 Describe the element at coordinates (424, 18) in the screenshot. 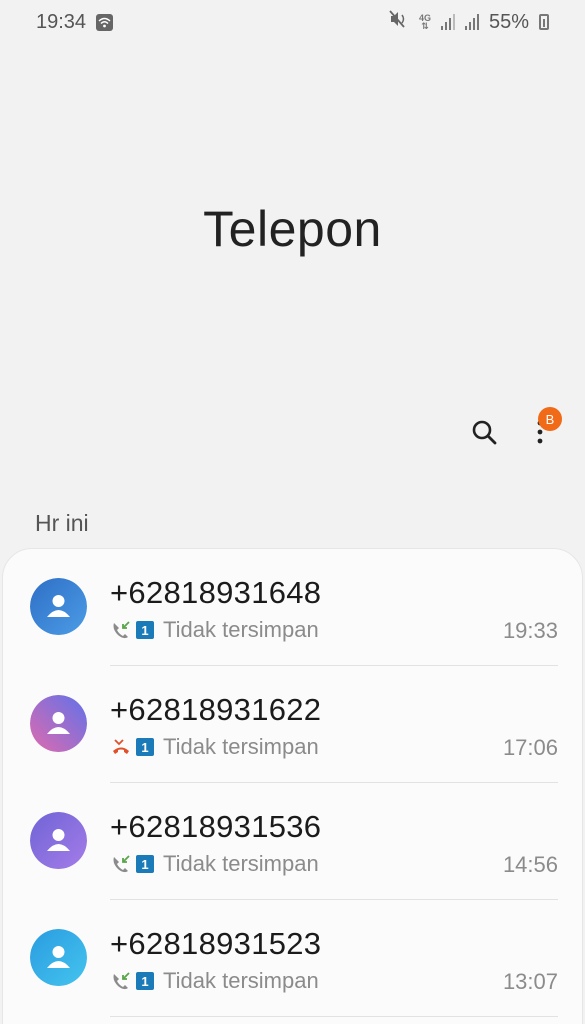

I see `network-type-label: 4G` at that location.